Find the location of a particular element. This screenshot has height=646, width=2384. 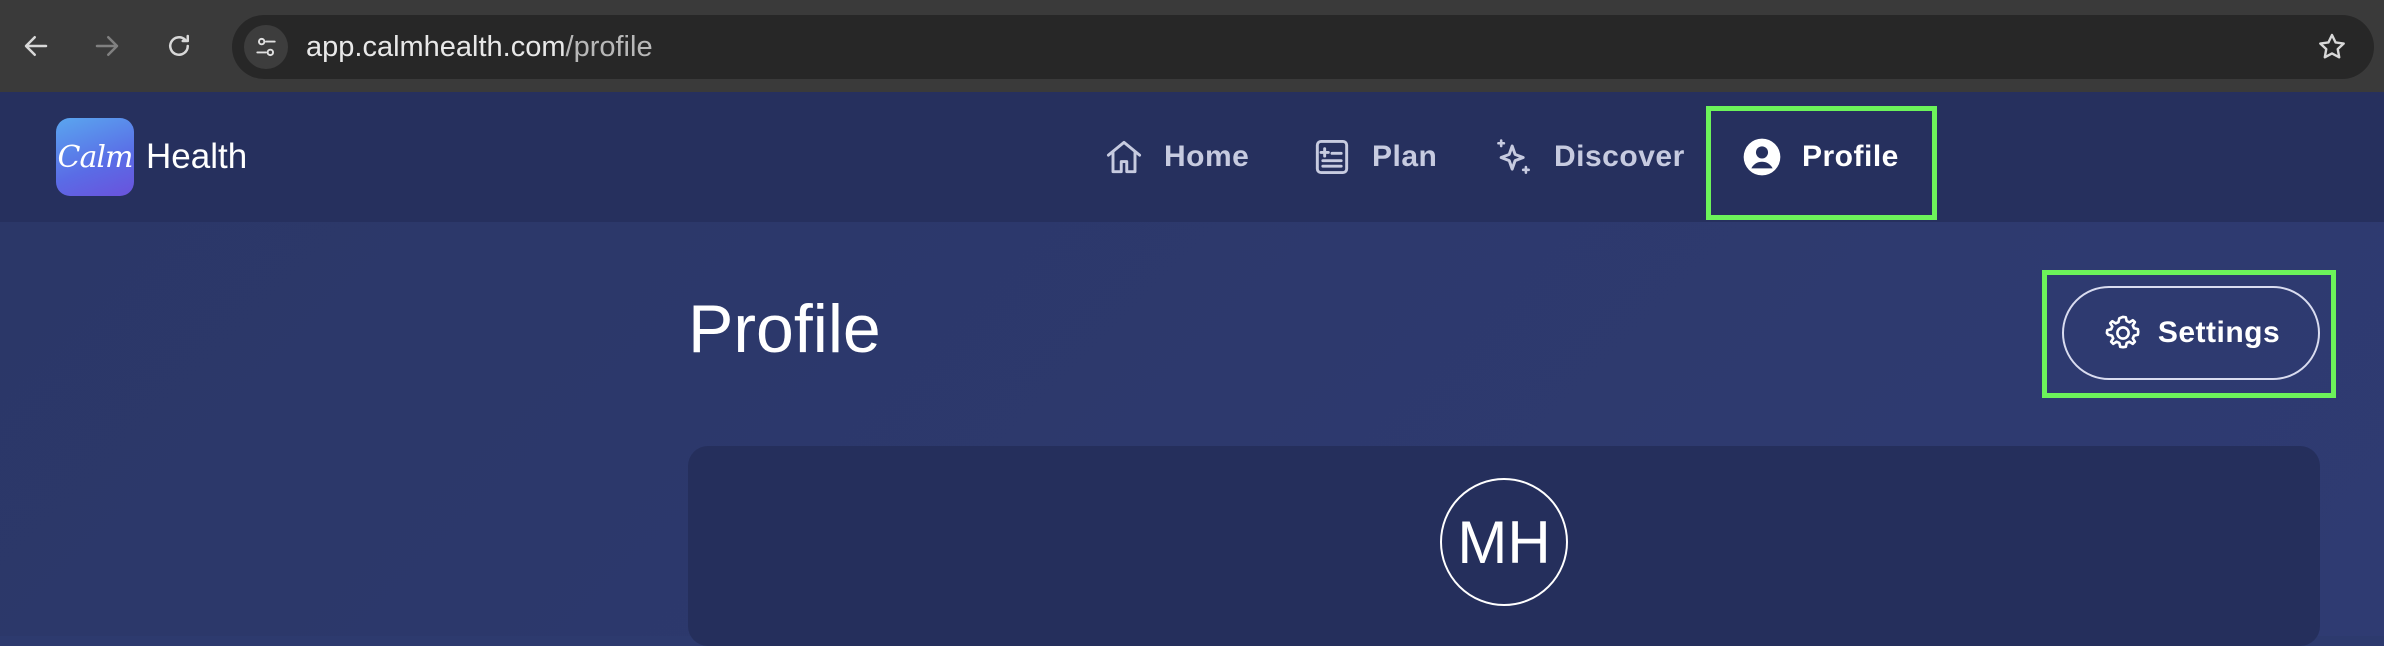

nav-discover: Discover is located at coordinates (1588, 157).